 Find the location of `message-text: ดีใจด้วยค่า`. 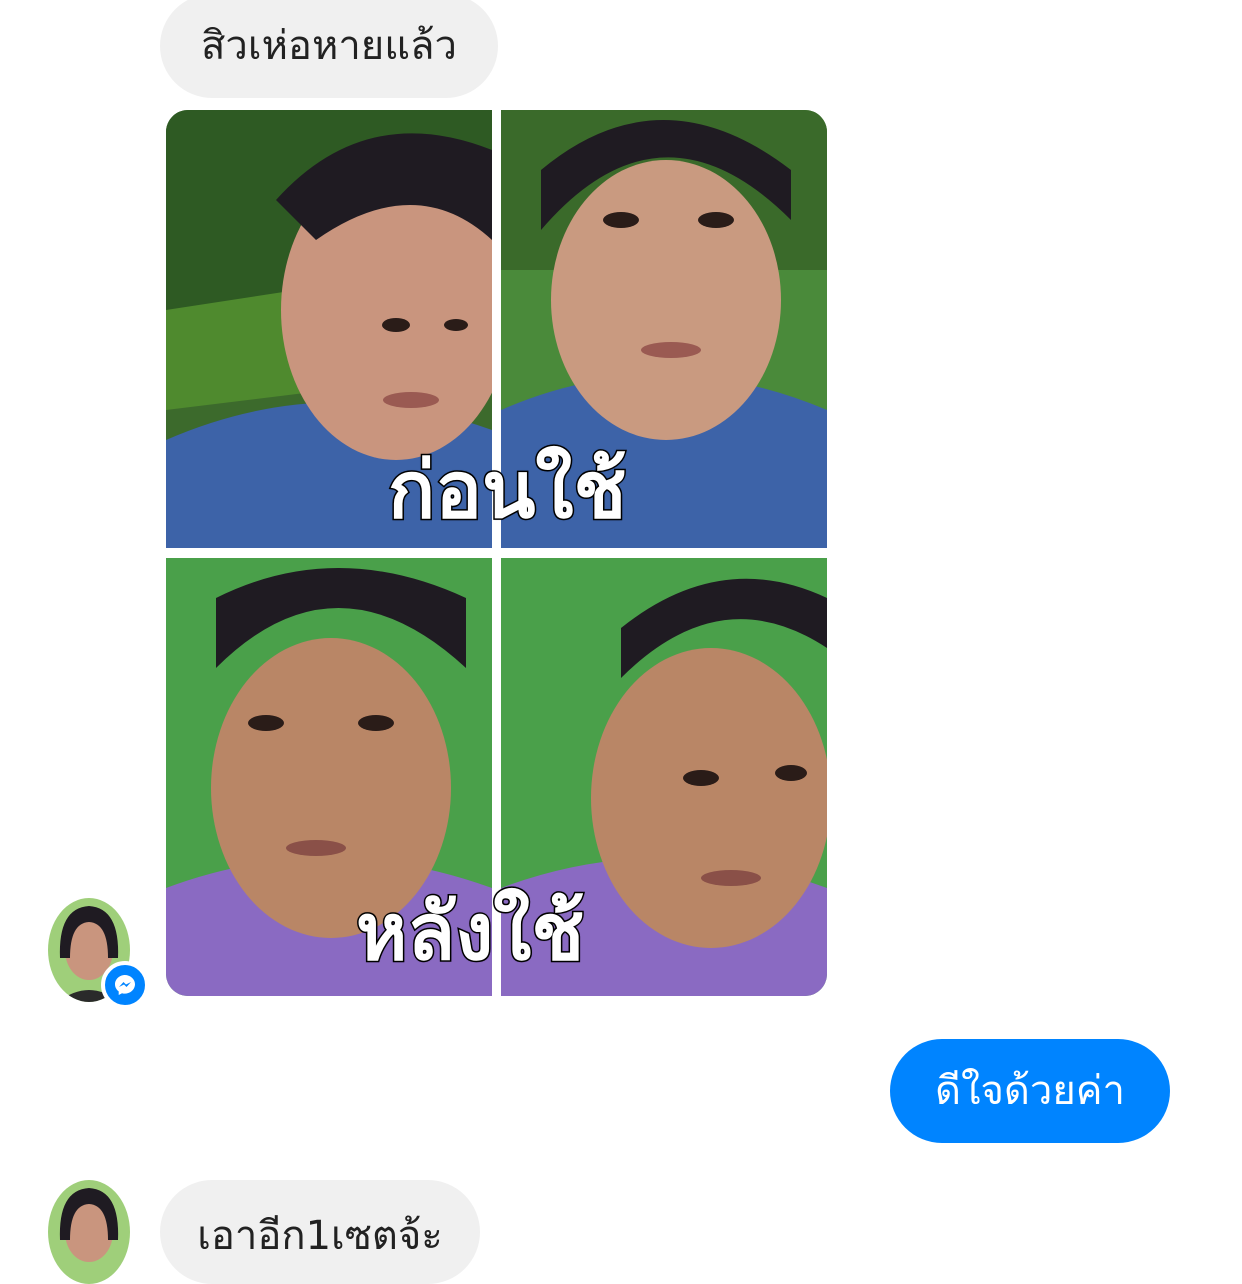

message-text: ดีใจด้วยค่า is located at coordinates (1030, 1091).